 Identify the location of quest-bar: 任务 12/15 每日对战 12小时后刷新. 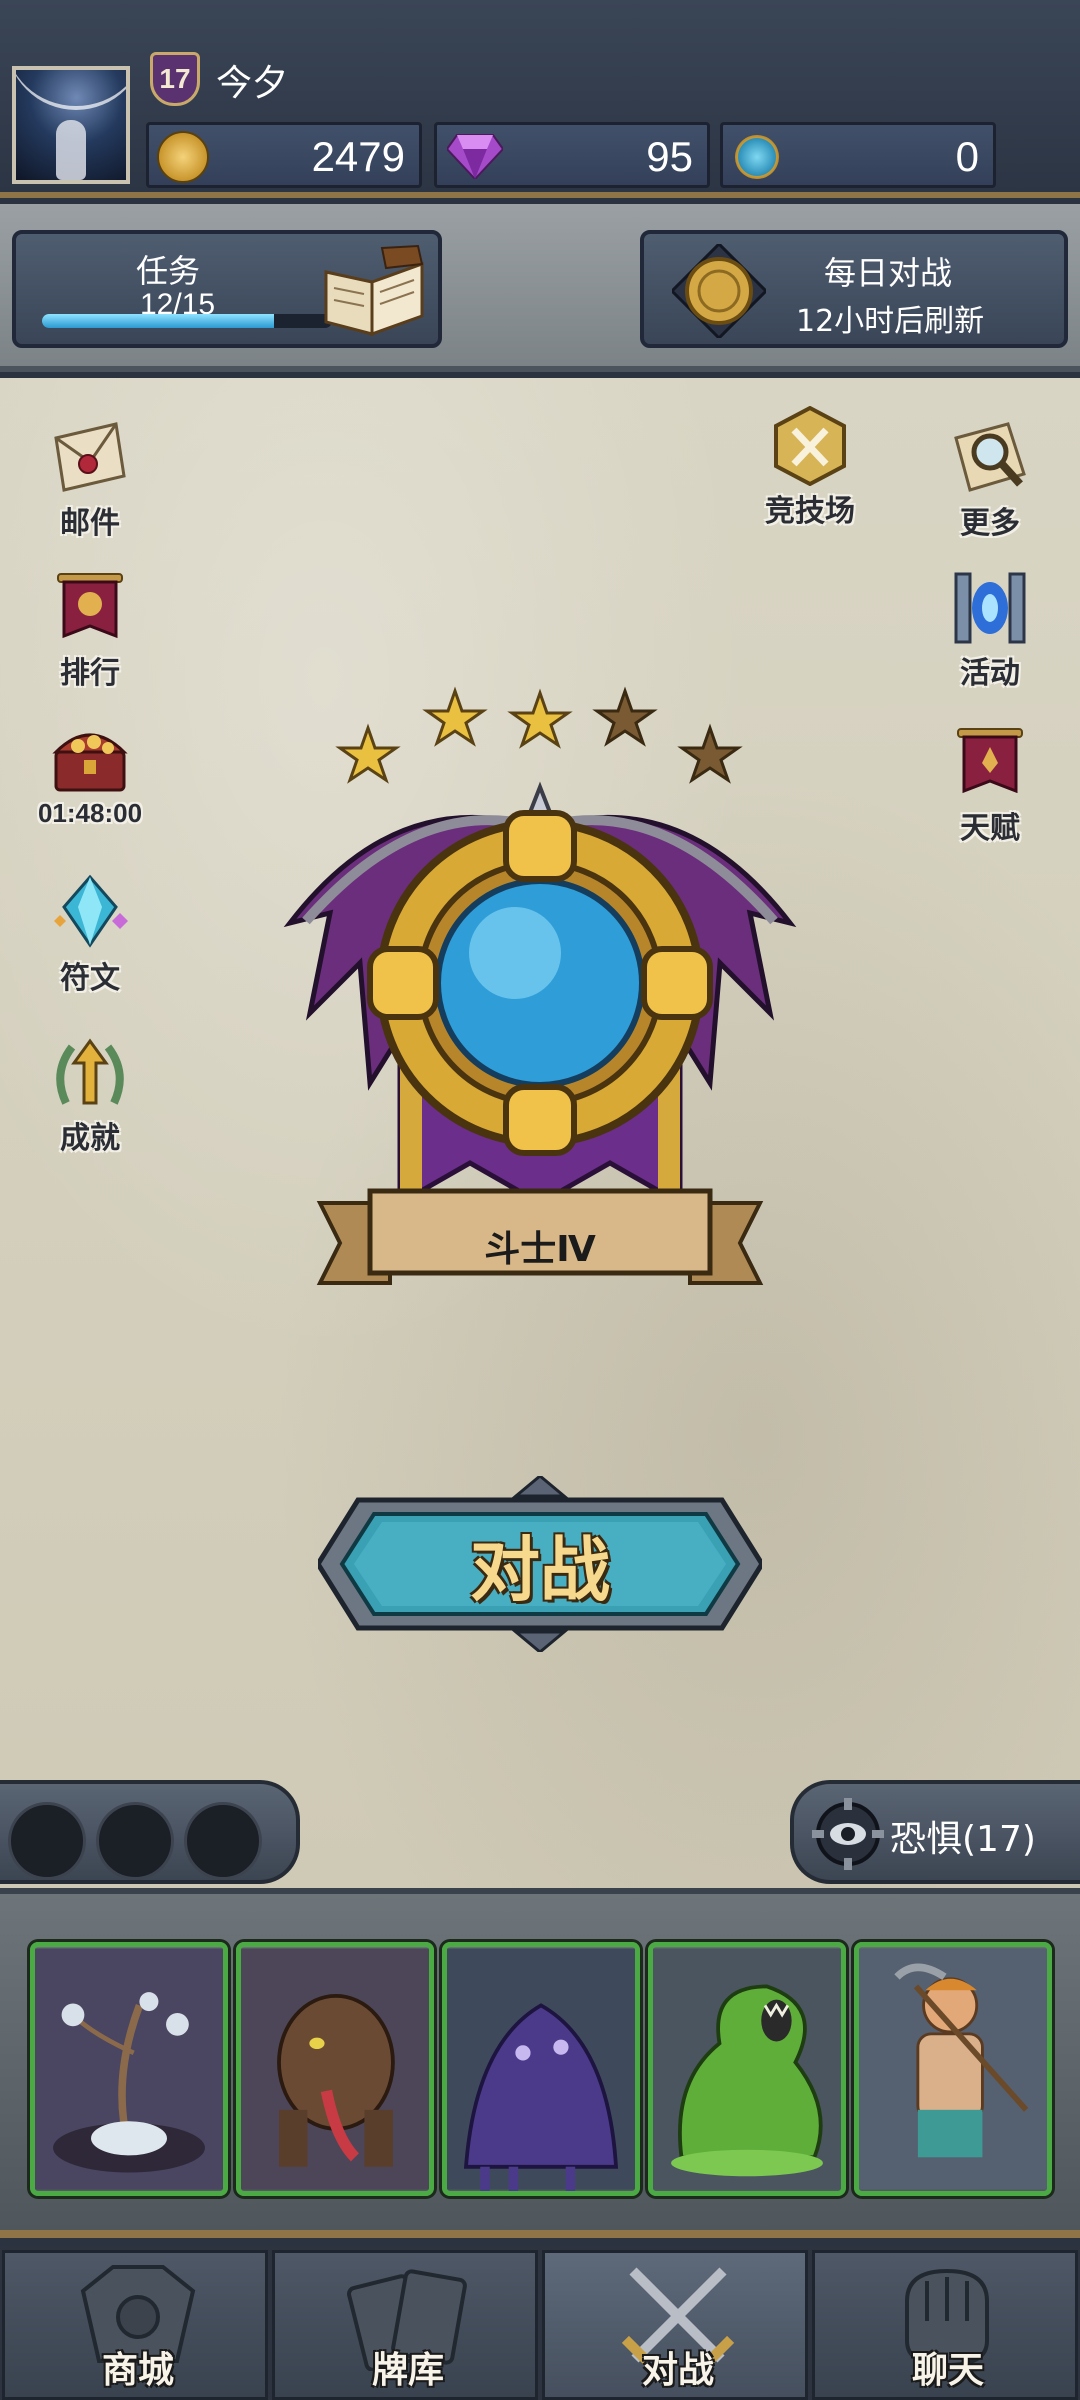
(540, 288).